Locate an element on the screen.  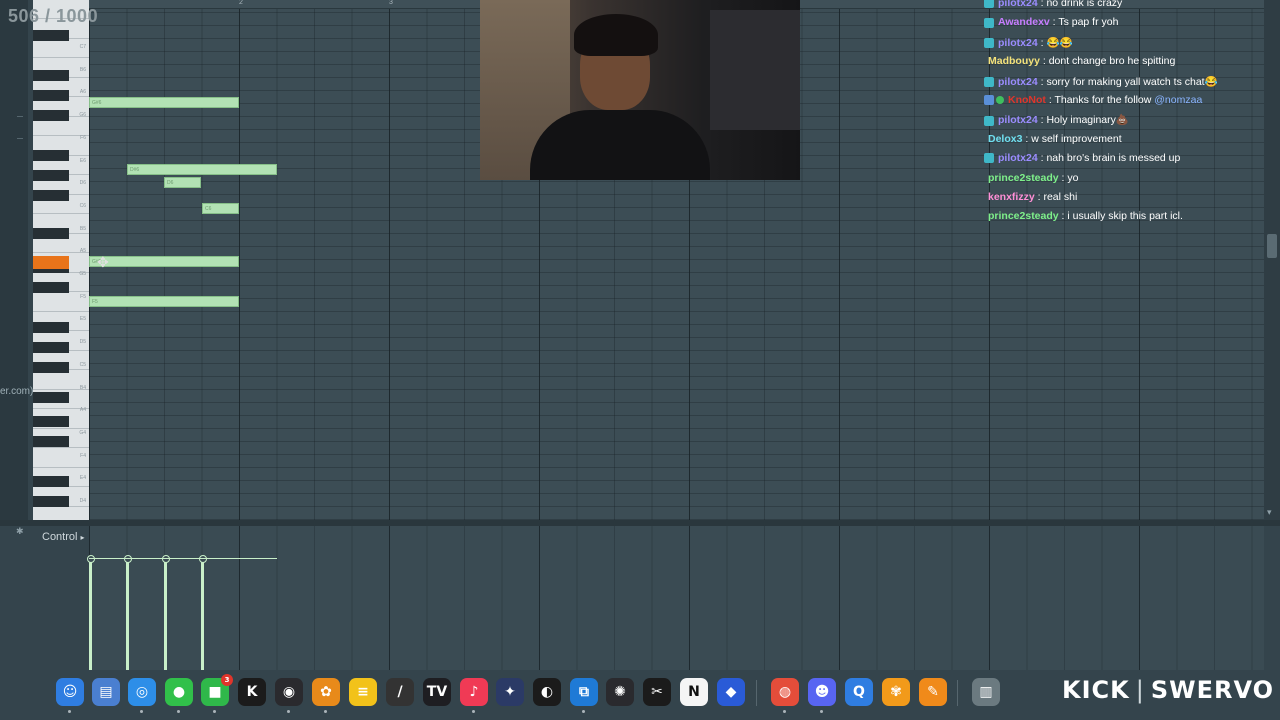
finder-icon: ☺ is located at coordinates (70, 692).